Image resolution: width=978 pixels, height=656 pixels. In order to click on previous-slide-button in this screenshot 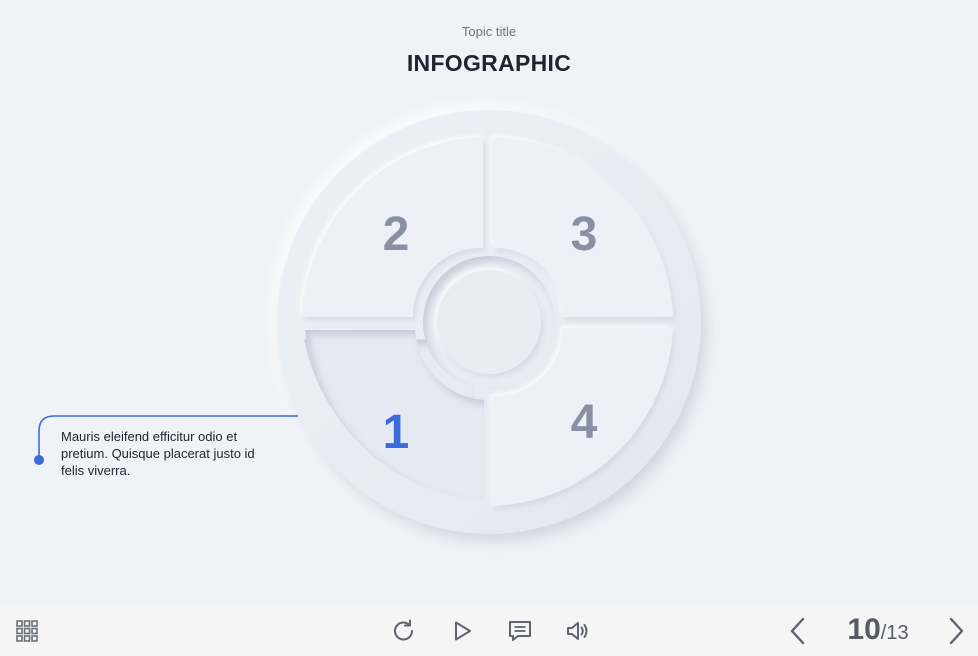, I will do `click(798, 630)`.